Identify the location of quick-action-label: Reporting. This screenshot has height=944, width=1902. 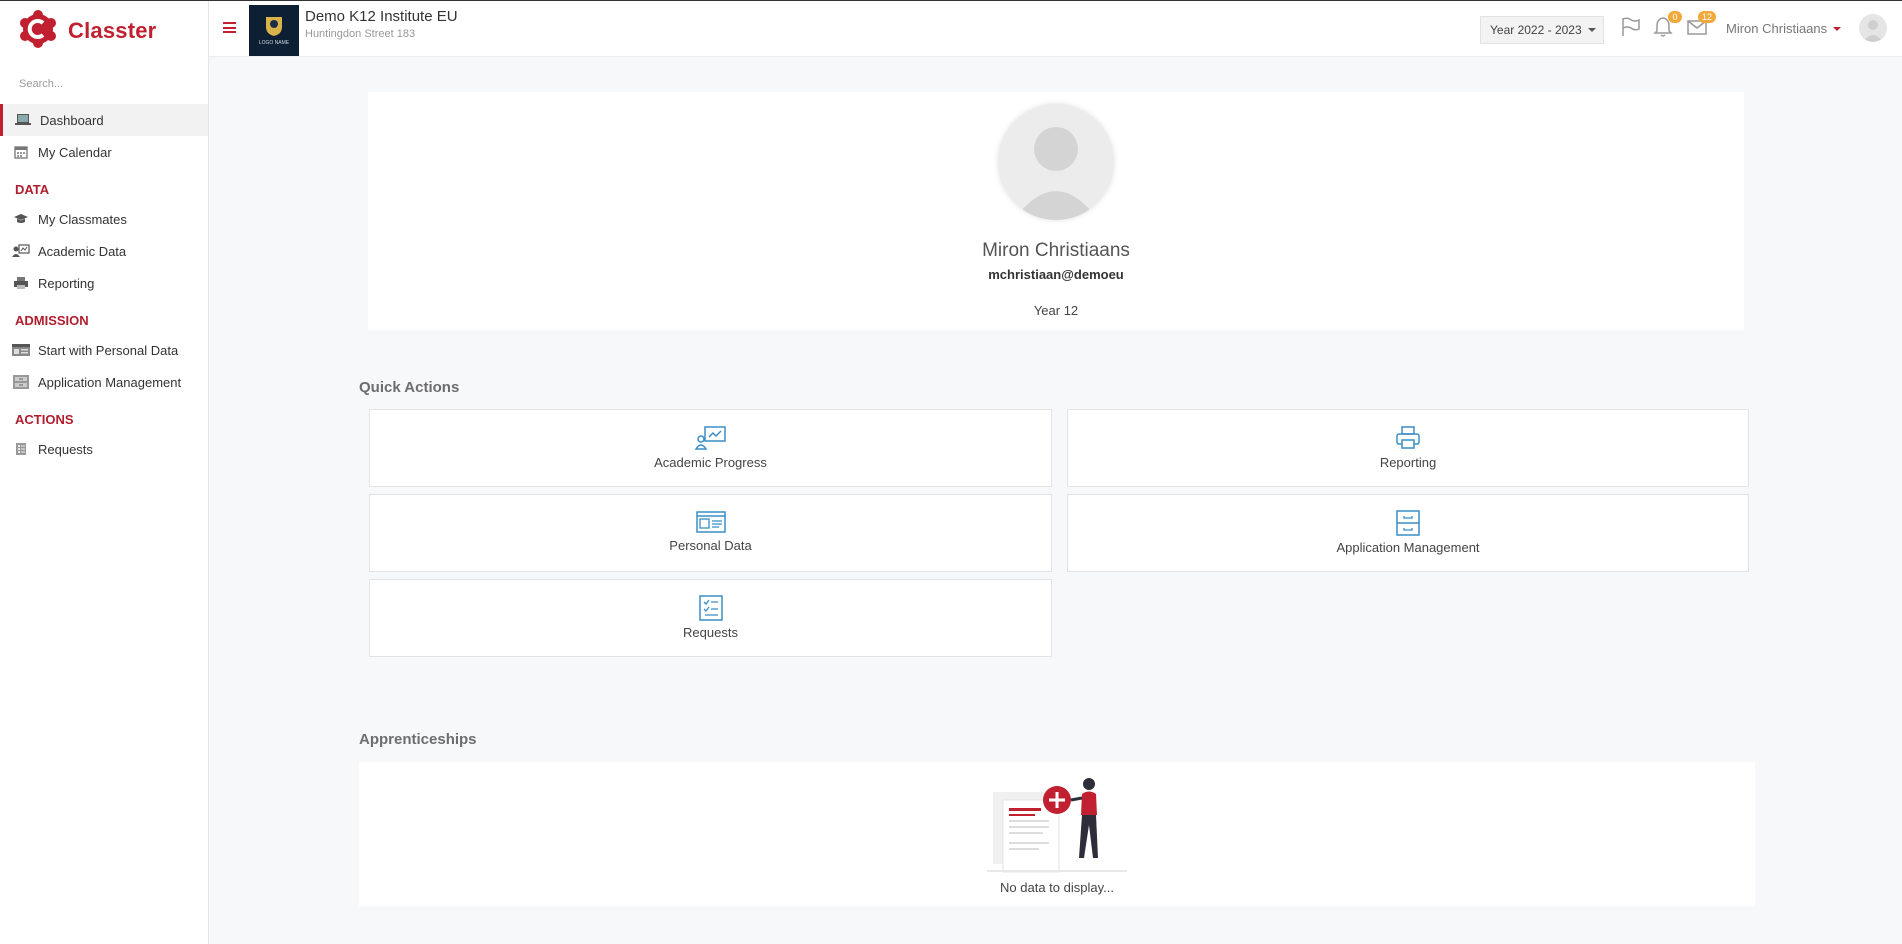
(1408, 462).